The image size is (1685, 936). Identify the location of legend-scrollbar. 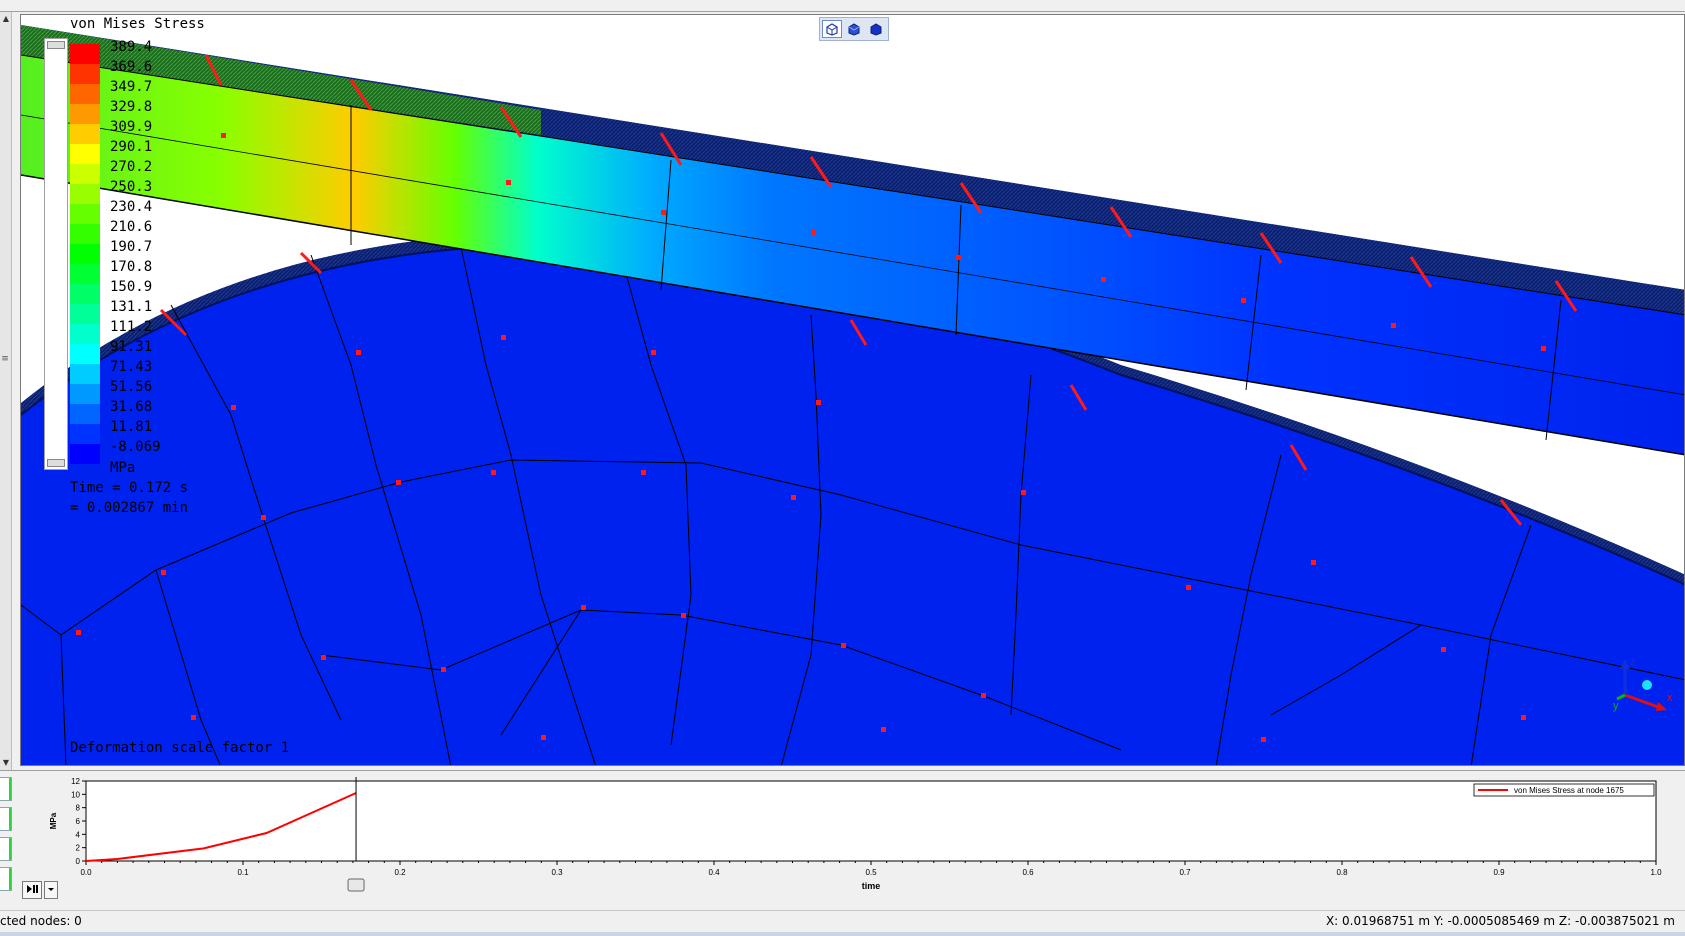
(56, 254).